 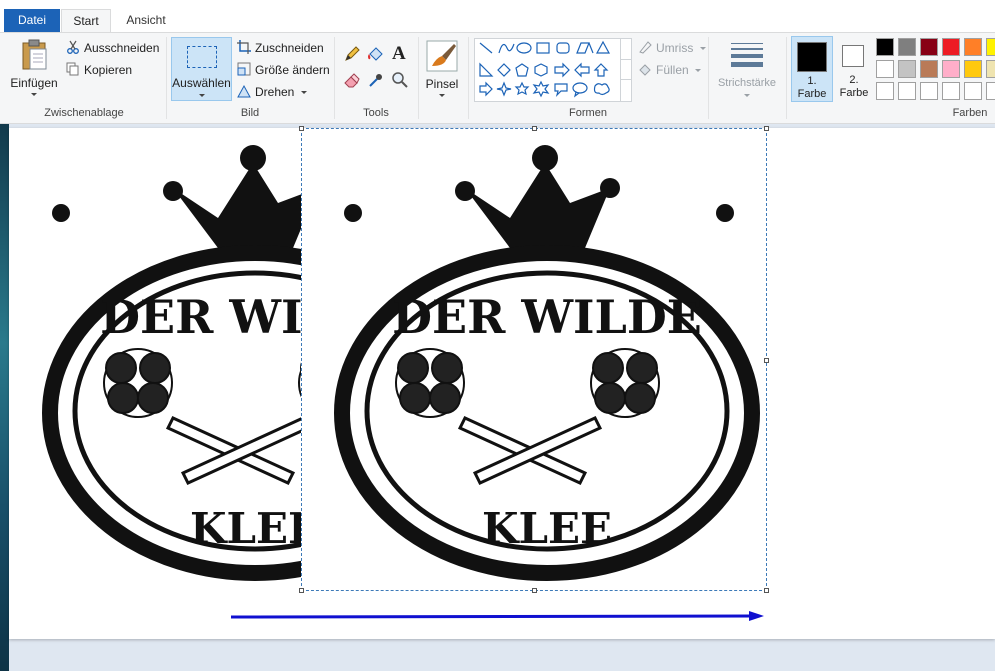 What do you see at coordinates (376, 80) in the screenshot?
I see `color-picker-icon` at bounding box center [376, 80].